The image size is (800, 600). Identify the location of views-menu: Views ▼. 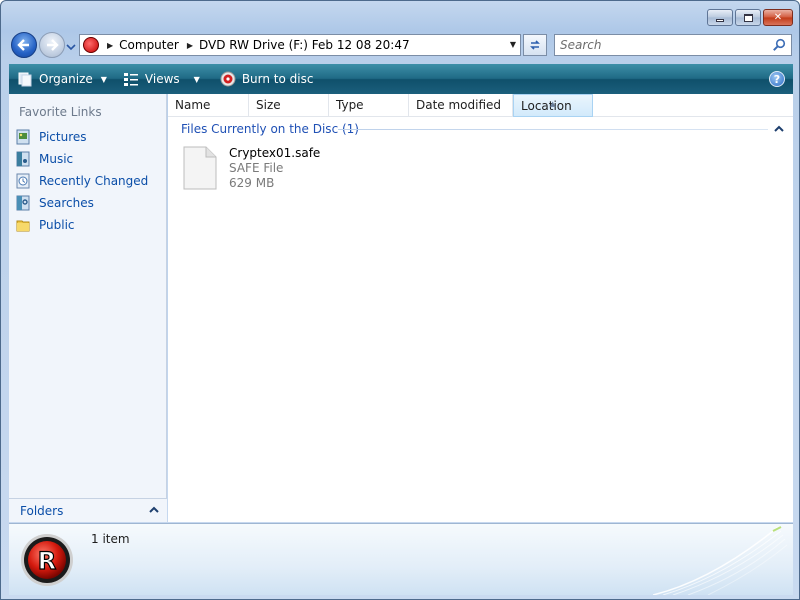
(161, 79).